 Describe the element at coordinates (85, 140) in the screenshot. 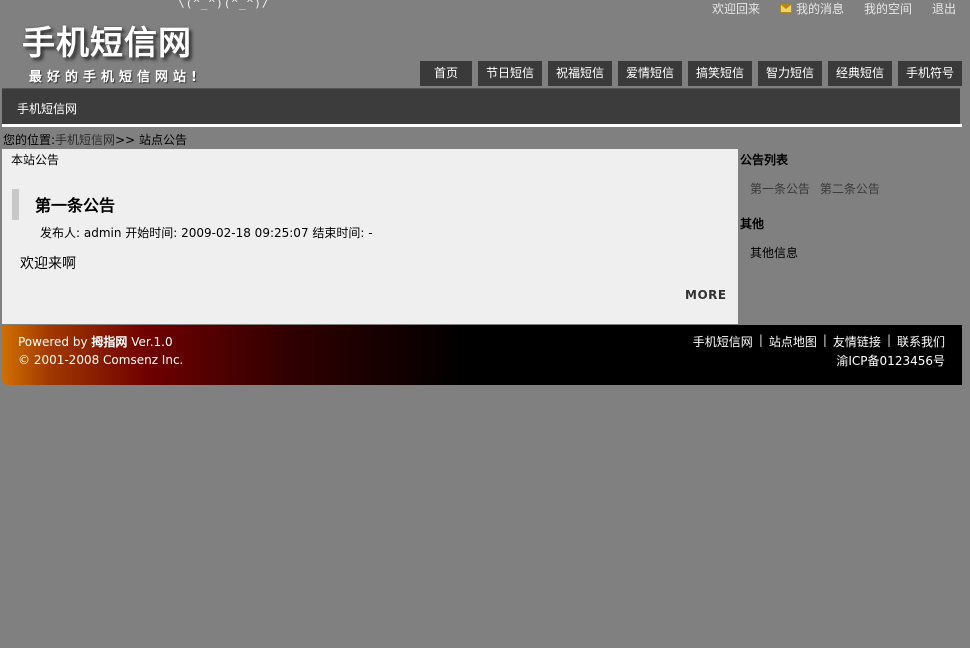

I see `breadcrumb-home-link: 手机短信网` at that location.